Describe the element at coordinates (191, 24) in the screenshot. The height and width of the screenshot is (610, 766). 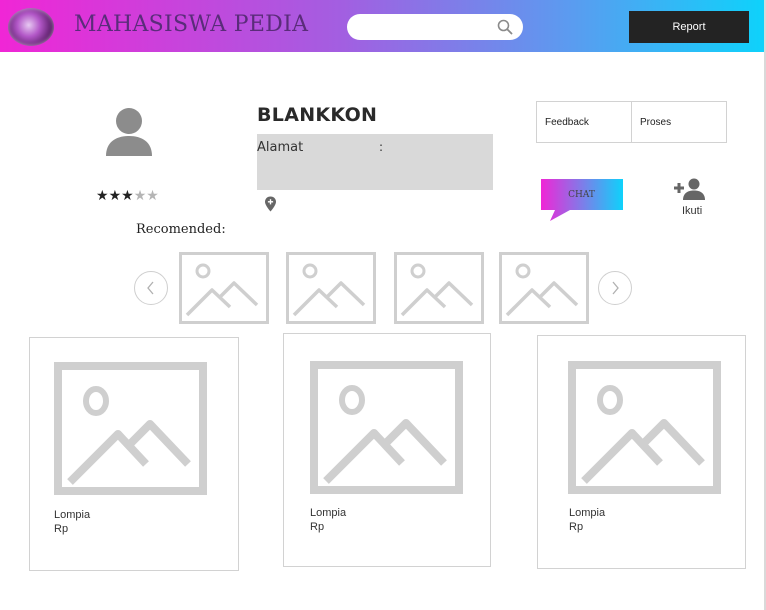
I see `brand-title: MAHASISWA PEDIA` at that location.